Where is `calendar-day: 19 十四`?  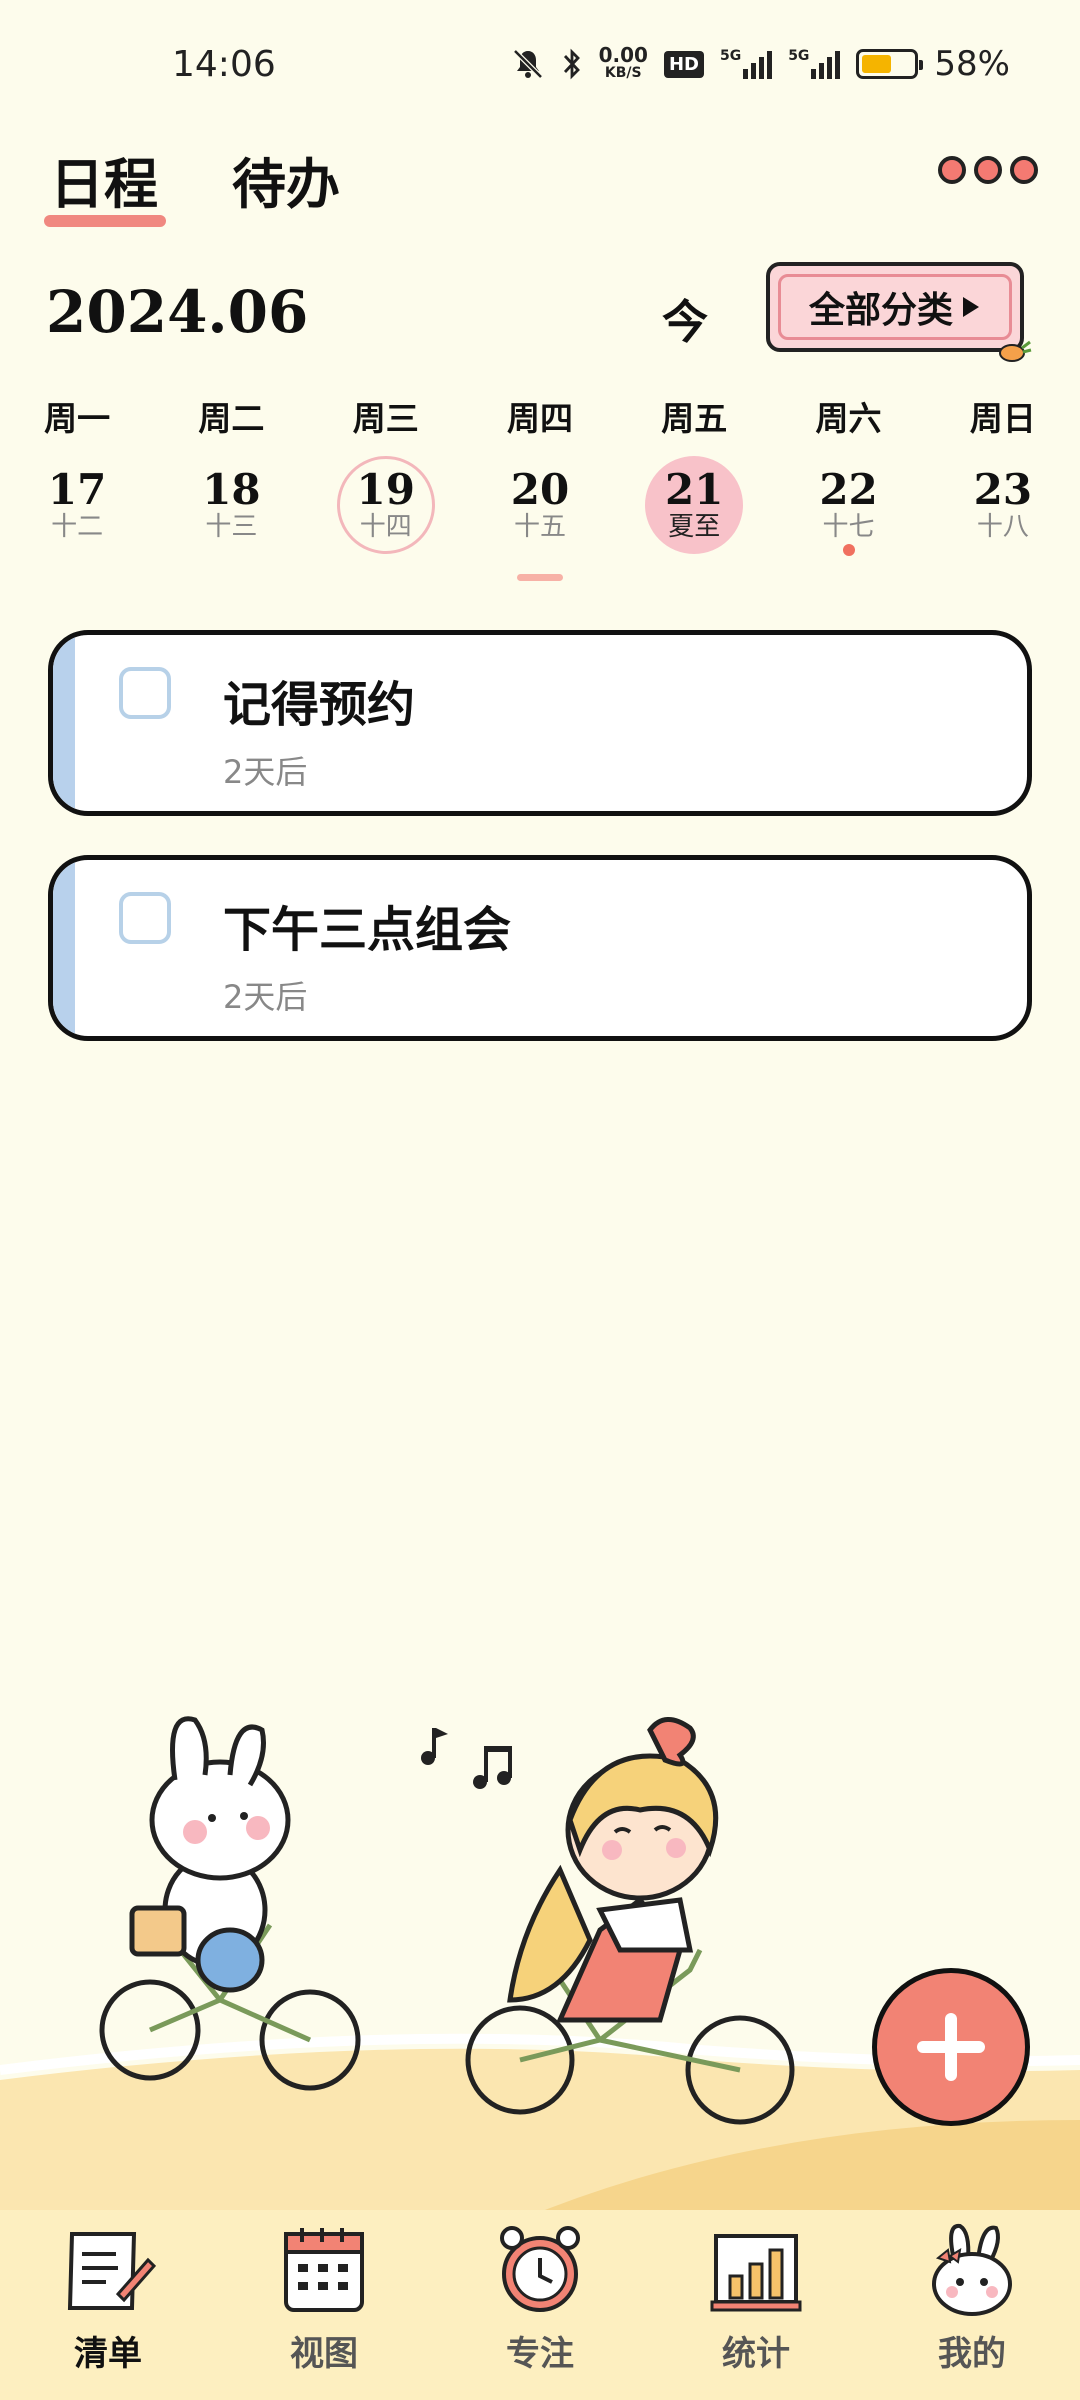
calendar-day: 19 十四 is located at coordinates (386, 505).